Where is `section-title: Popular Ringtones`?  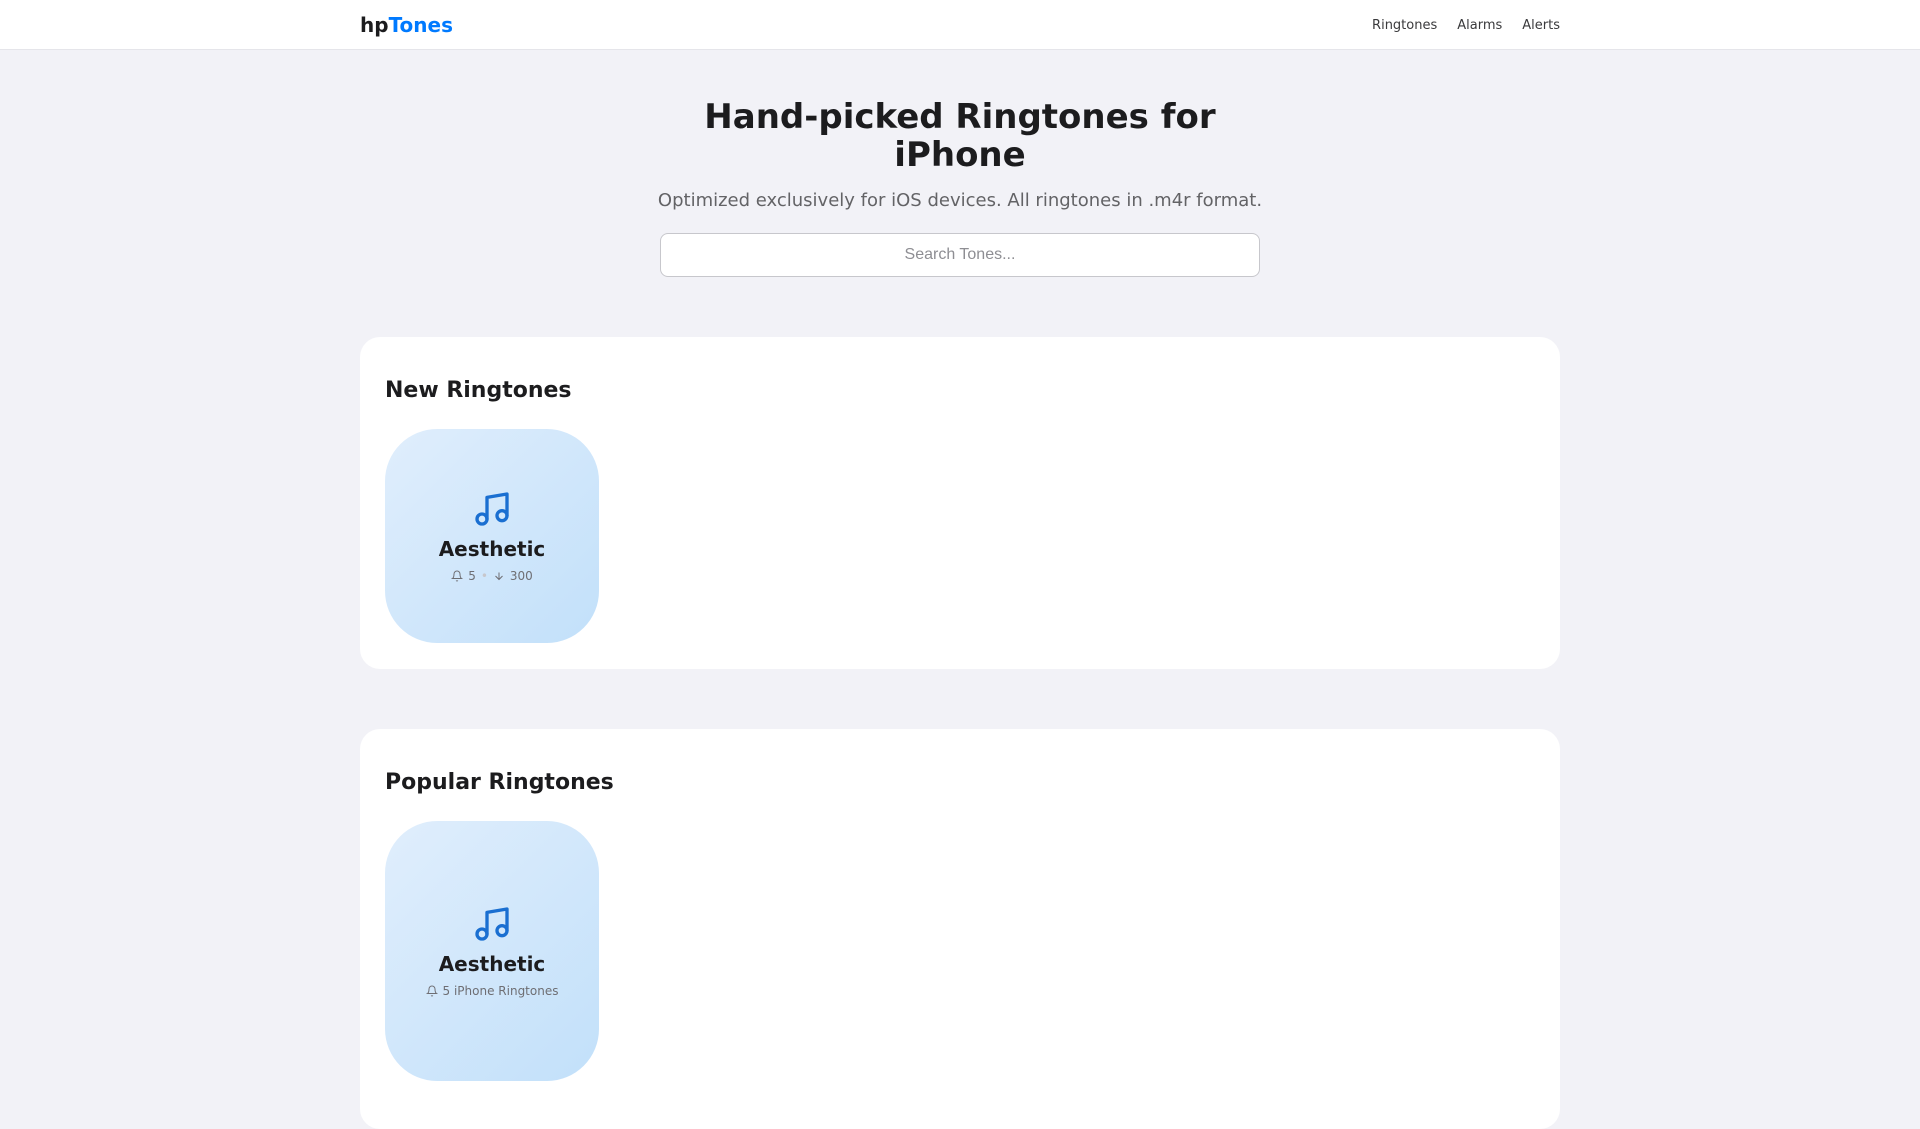
section-title: Popular Ringtones is located at coordinates (499, 782).